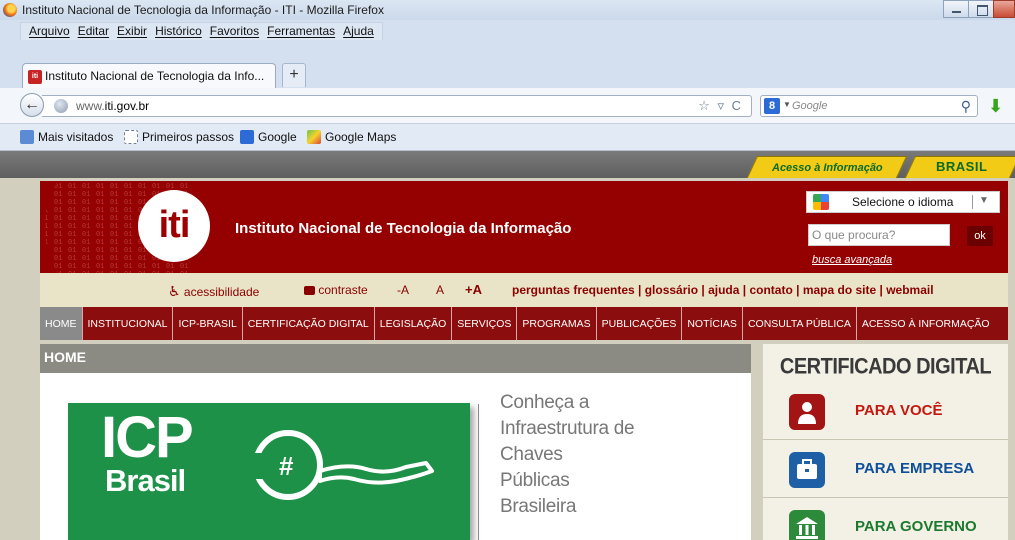 The width and height of the screenshot is (1015, 540). Describe the element at coordinates (961, 166) in the screenshot. I see `brasil-link: BRASIL` at that location.